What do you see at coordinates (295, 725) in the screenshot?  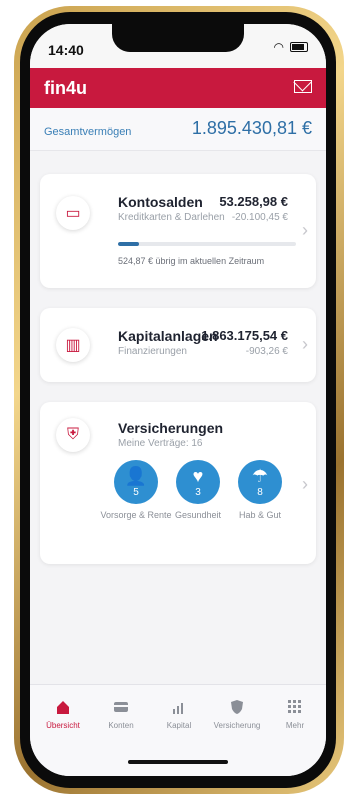 I see `tab-label: Mehr` at bounding box center [295, 725].